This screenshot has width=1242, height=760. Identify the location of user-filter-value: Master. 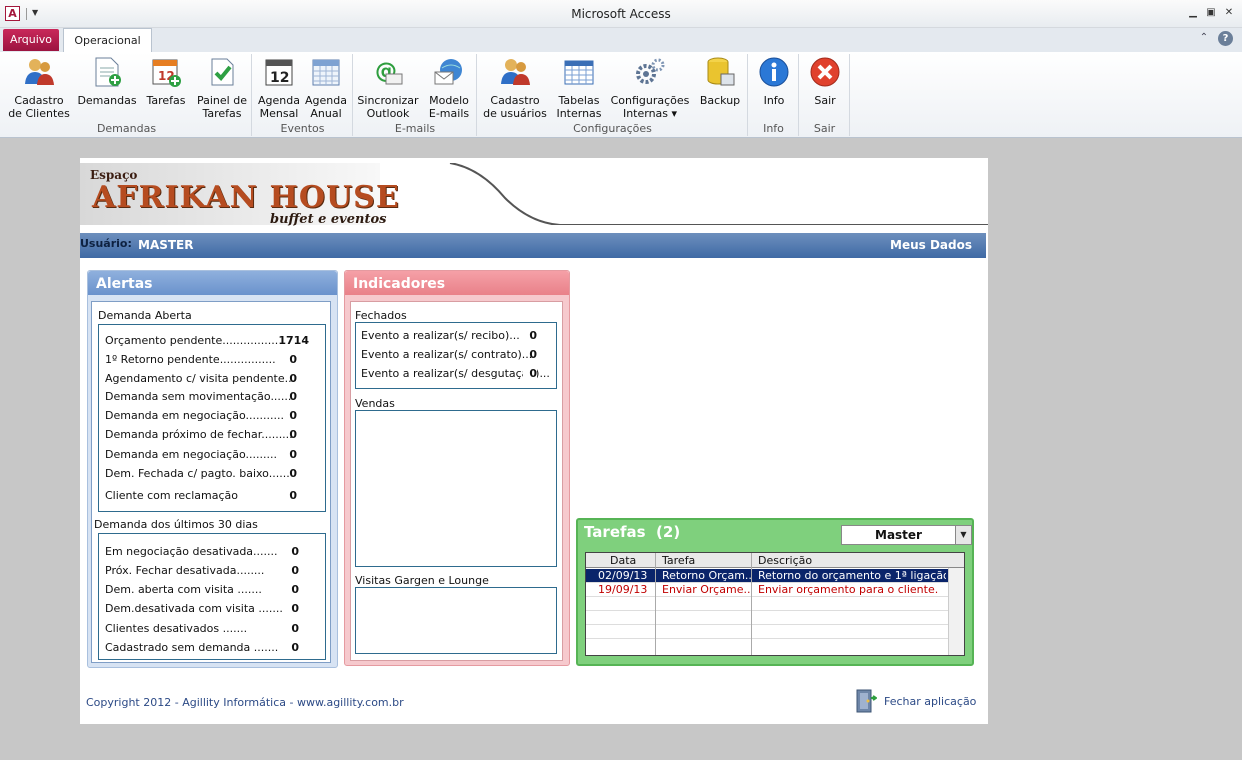
(898, 535).